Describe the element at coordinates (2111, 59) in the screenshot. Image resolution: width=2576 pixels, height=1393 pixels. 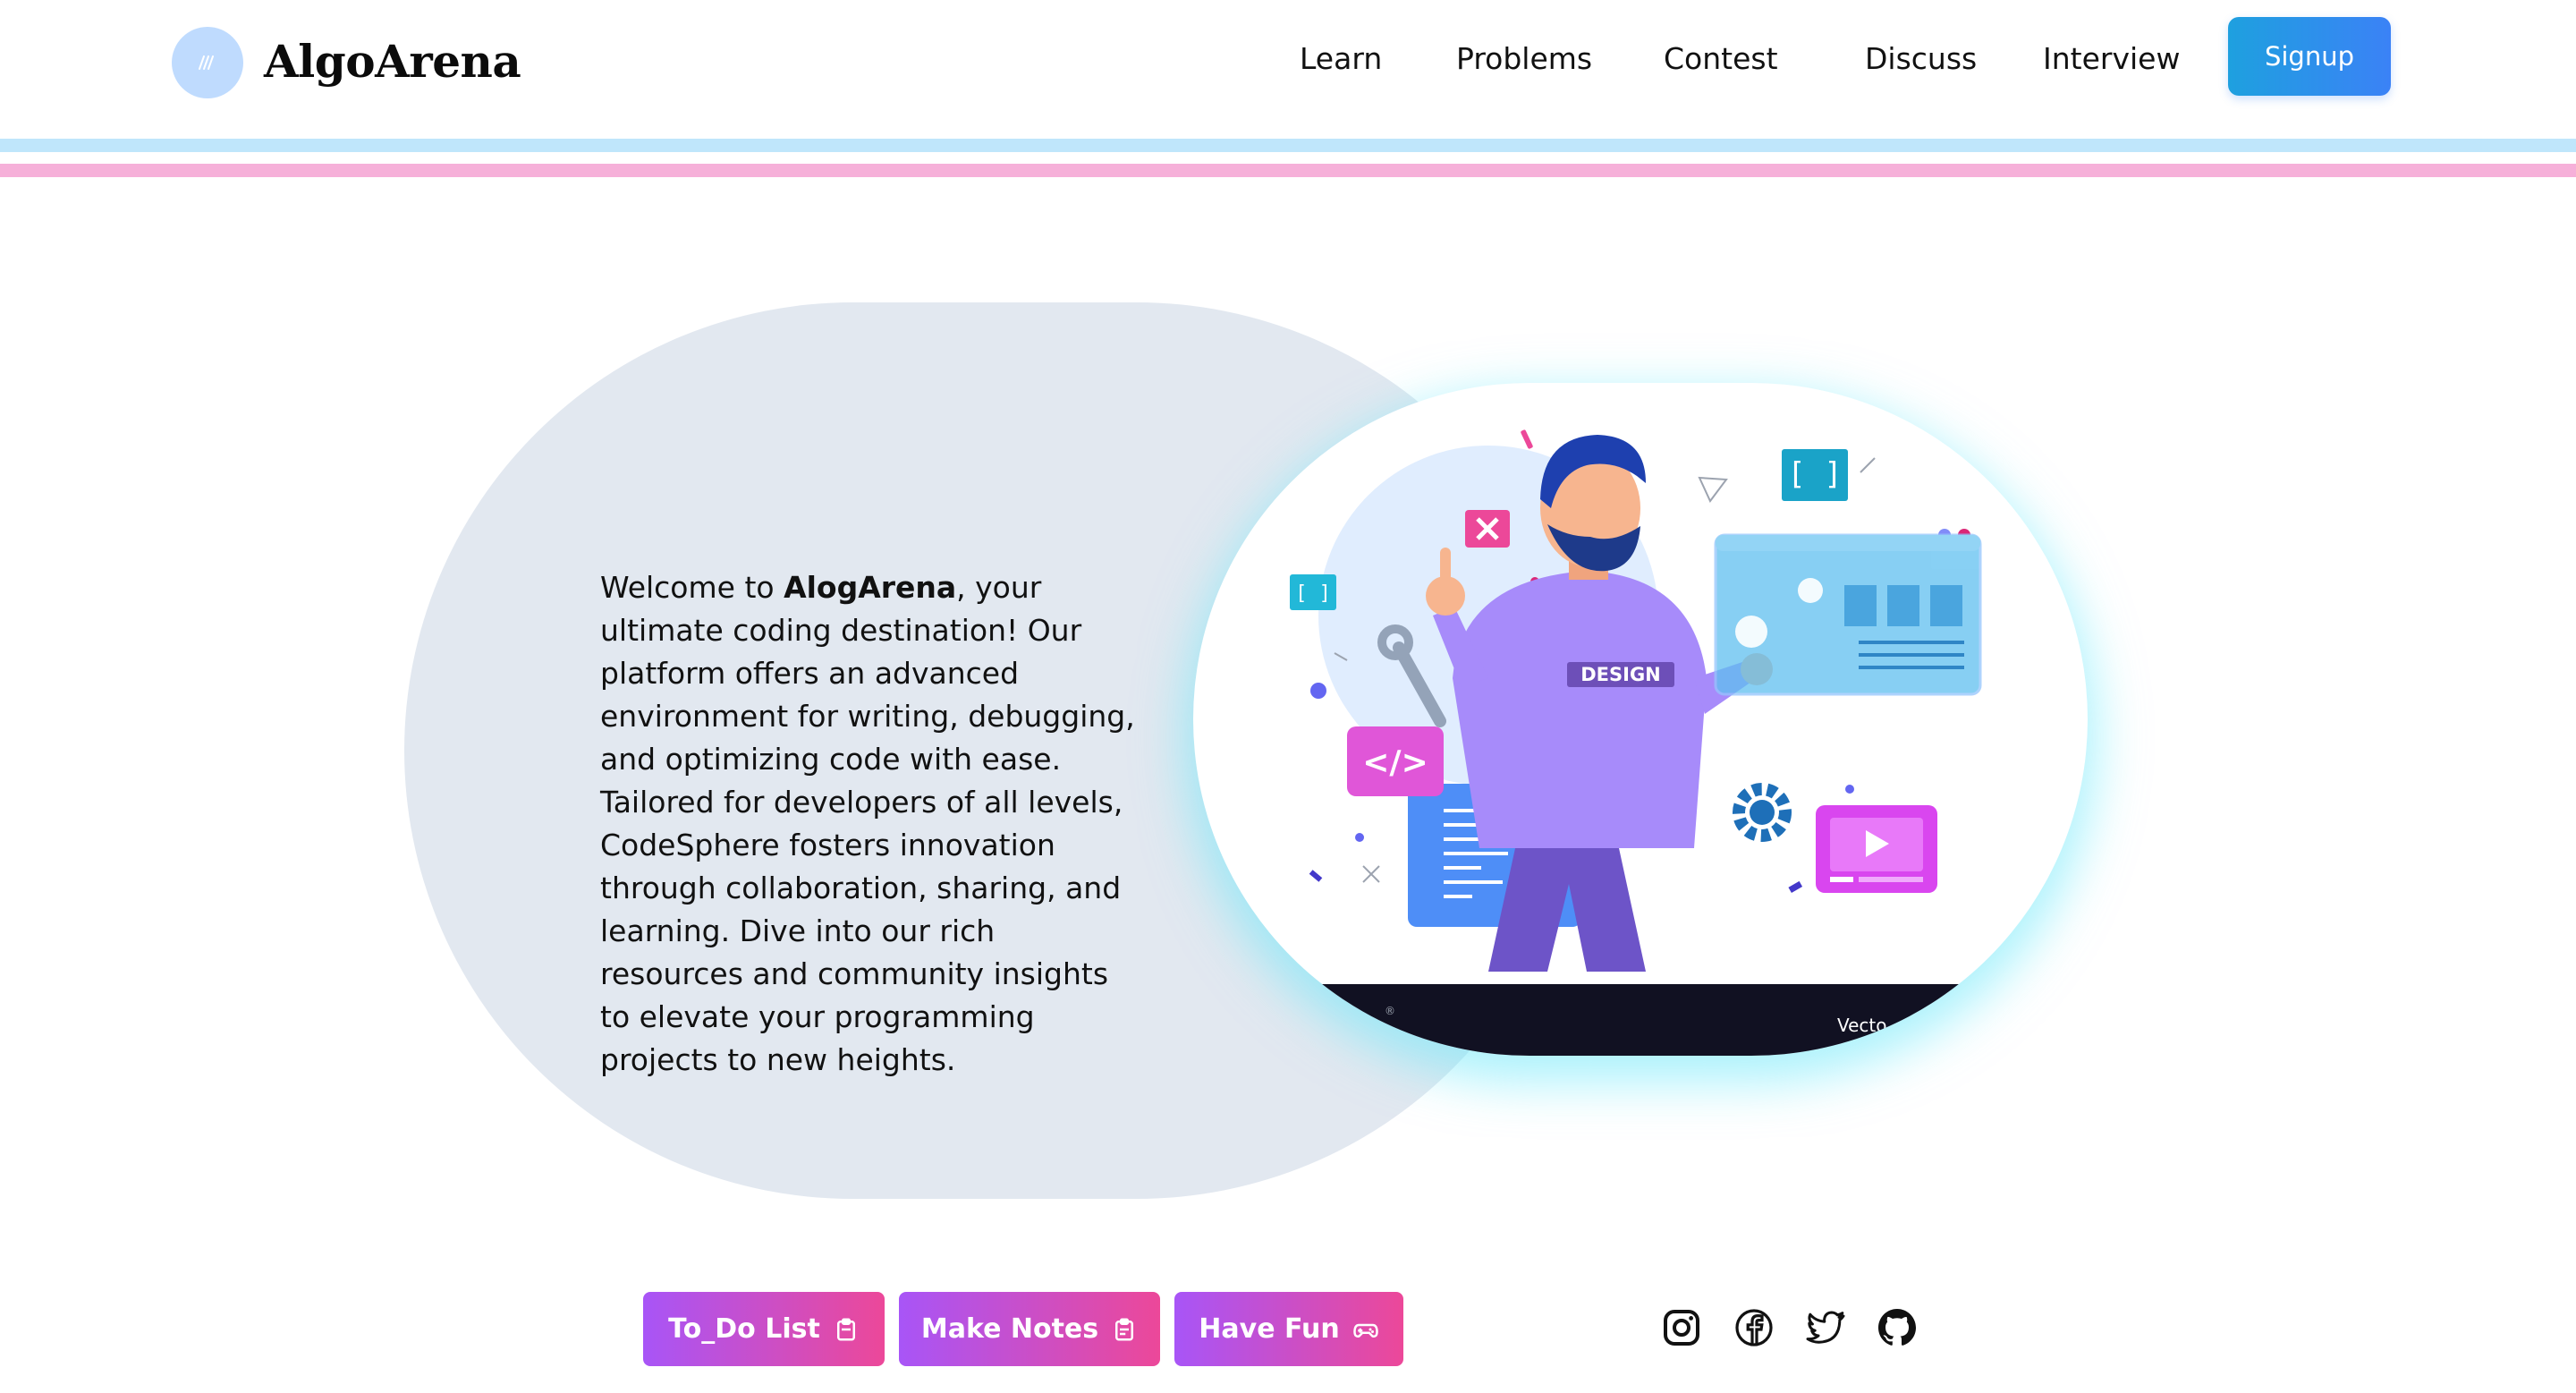
I see `nav-interview: Interview` at that location.